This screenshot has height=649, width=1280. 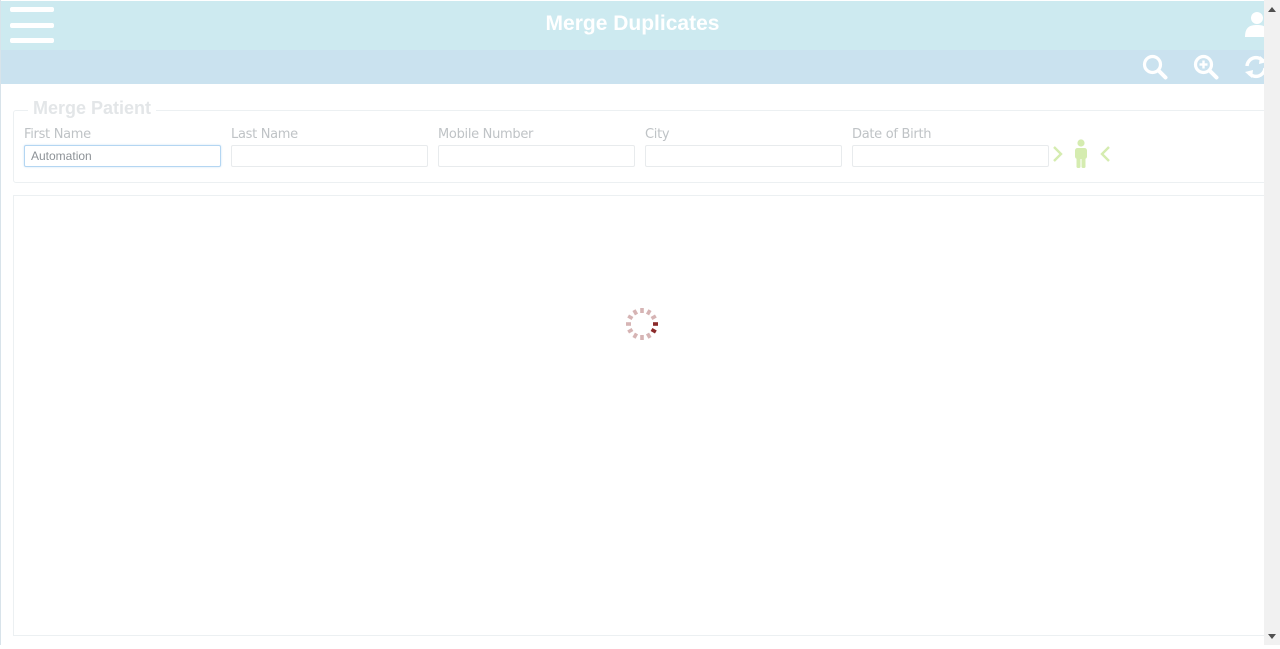 I want to click on city-input, so click(x=743, y=156).